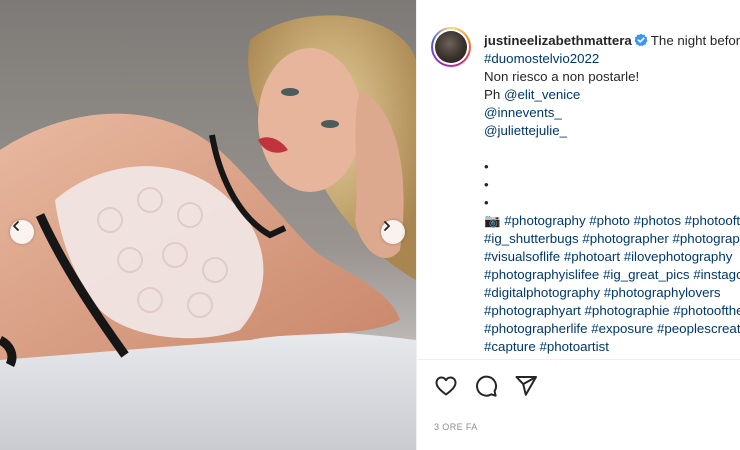 Image resolution: width=740 pixels, height=450 pixels. I want to click on chevron-right-icon, so click(387, 226).